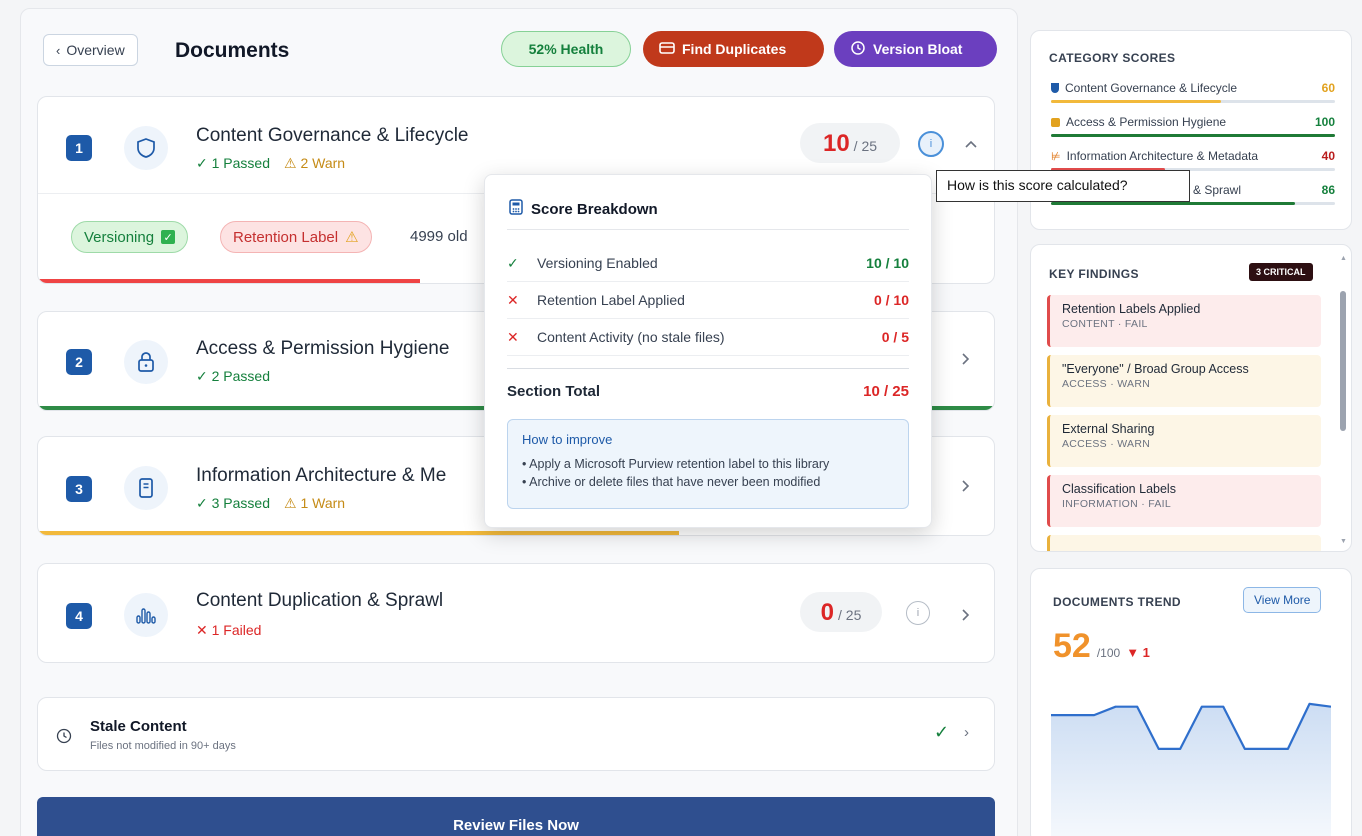 The height and width of the screenshot is (836, 1362). I want to click on category-name: Content Governance & Lifecycle, so click(1144, 88).